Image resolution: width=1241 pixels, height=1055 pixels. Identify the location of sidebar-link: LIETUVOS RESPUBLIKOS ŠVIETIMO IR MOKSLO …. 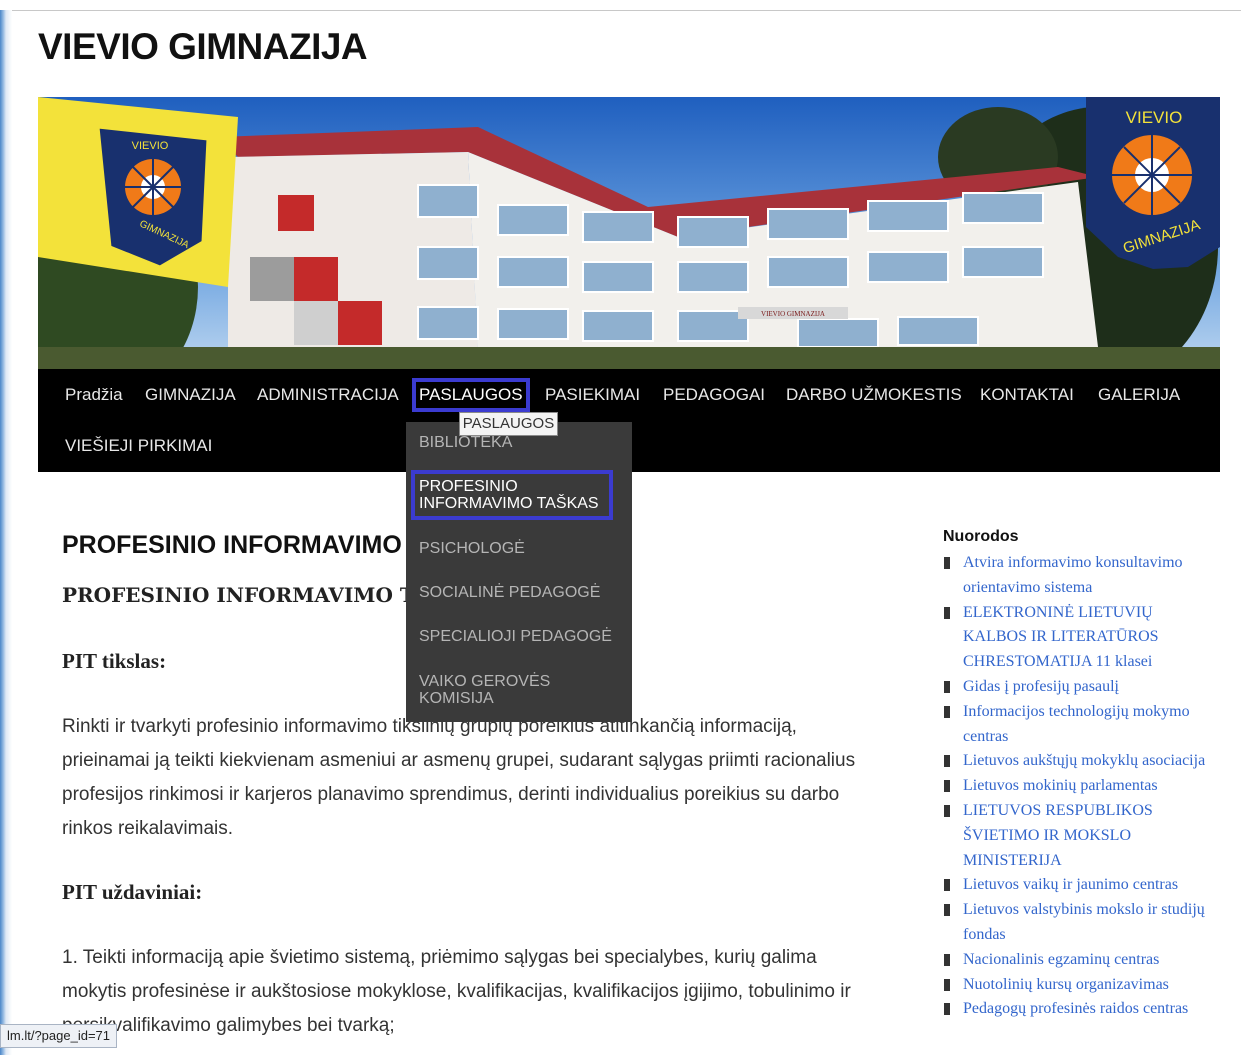
(1058, 835).